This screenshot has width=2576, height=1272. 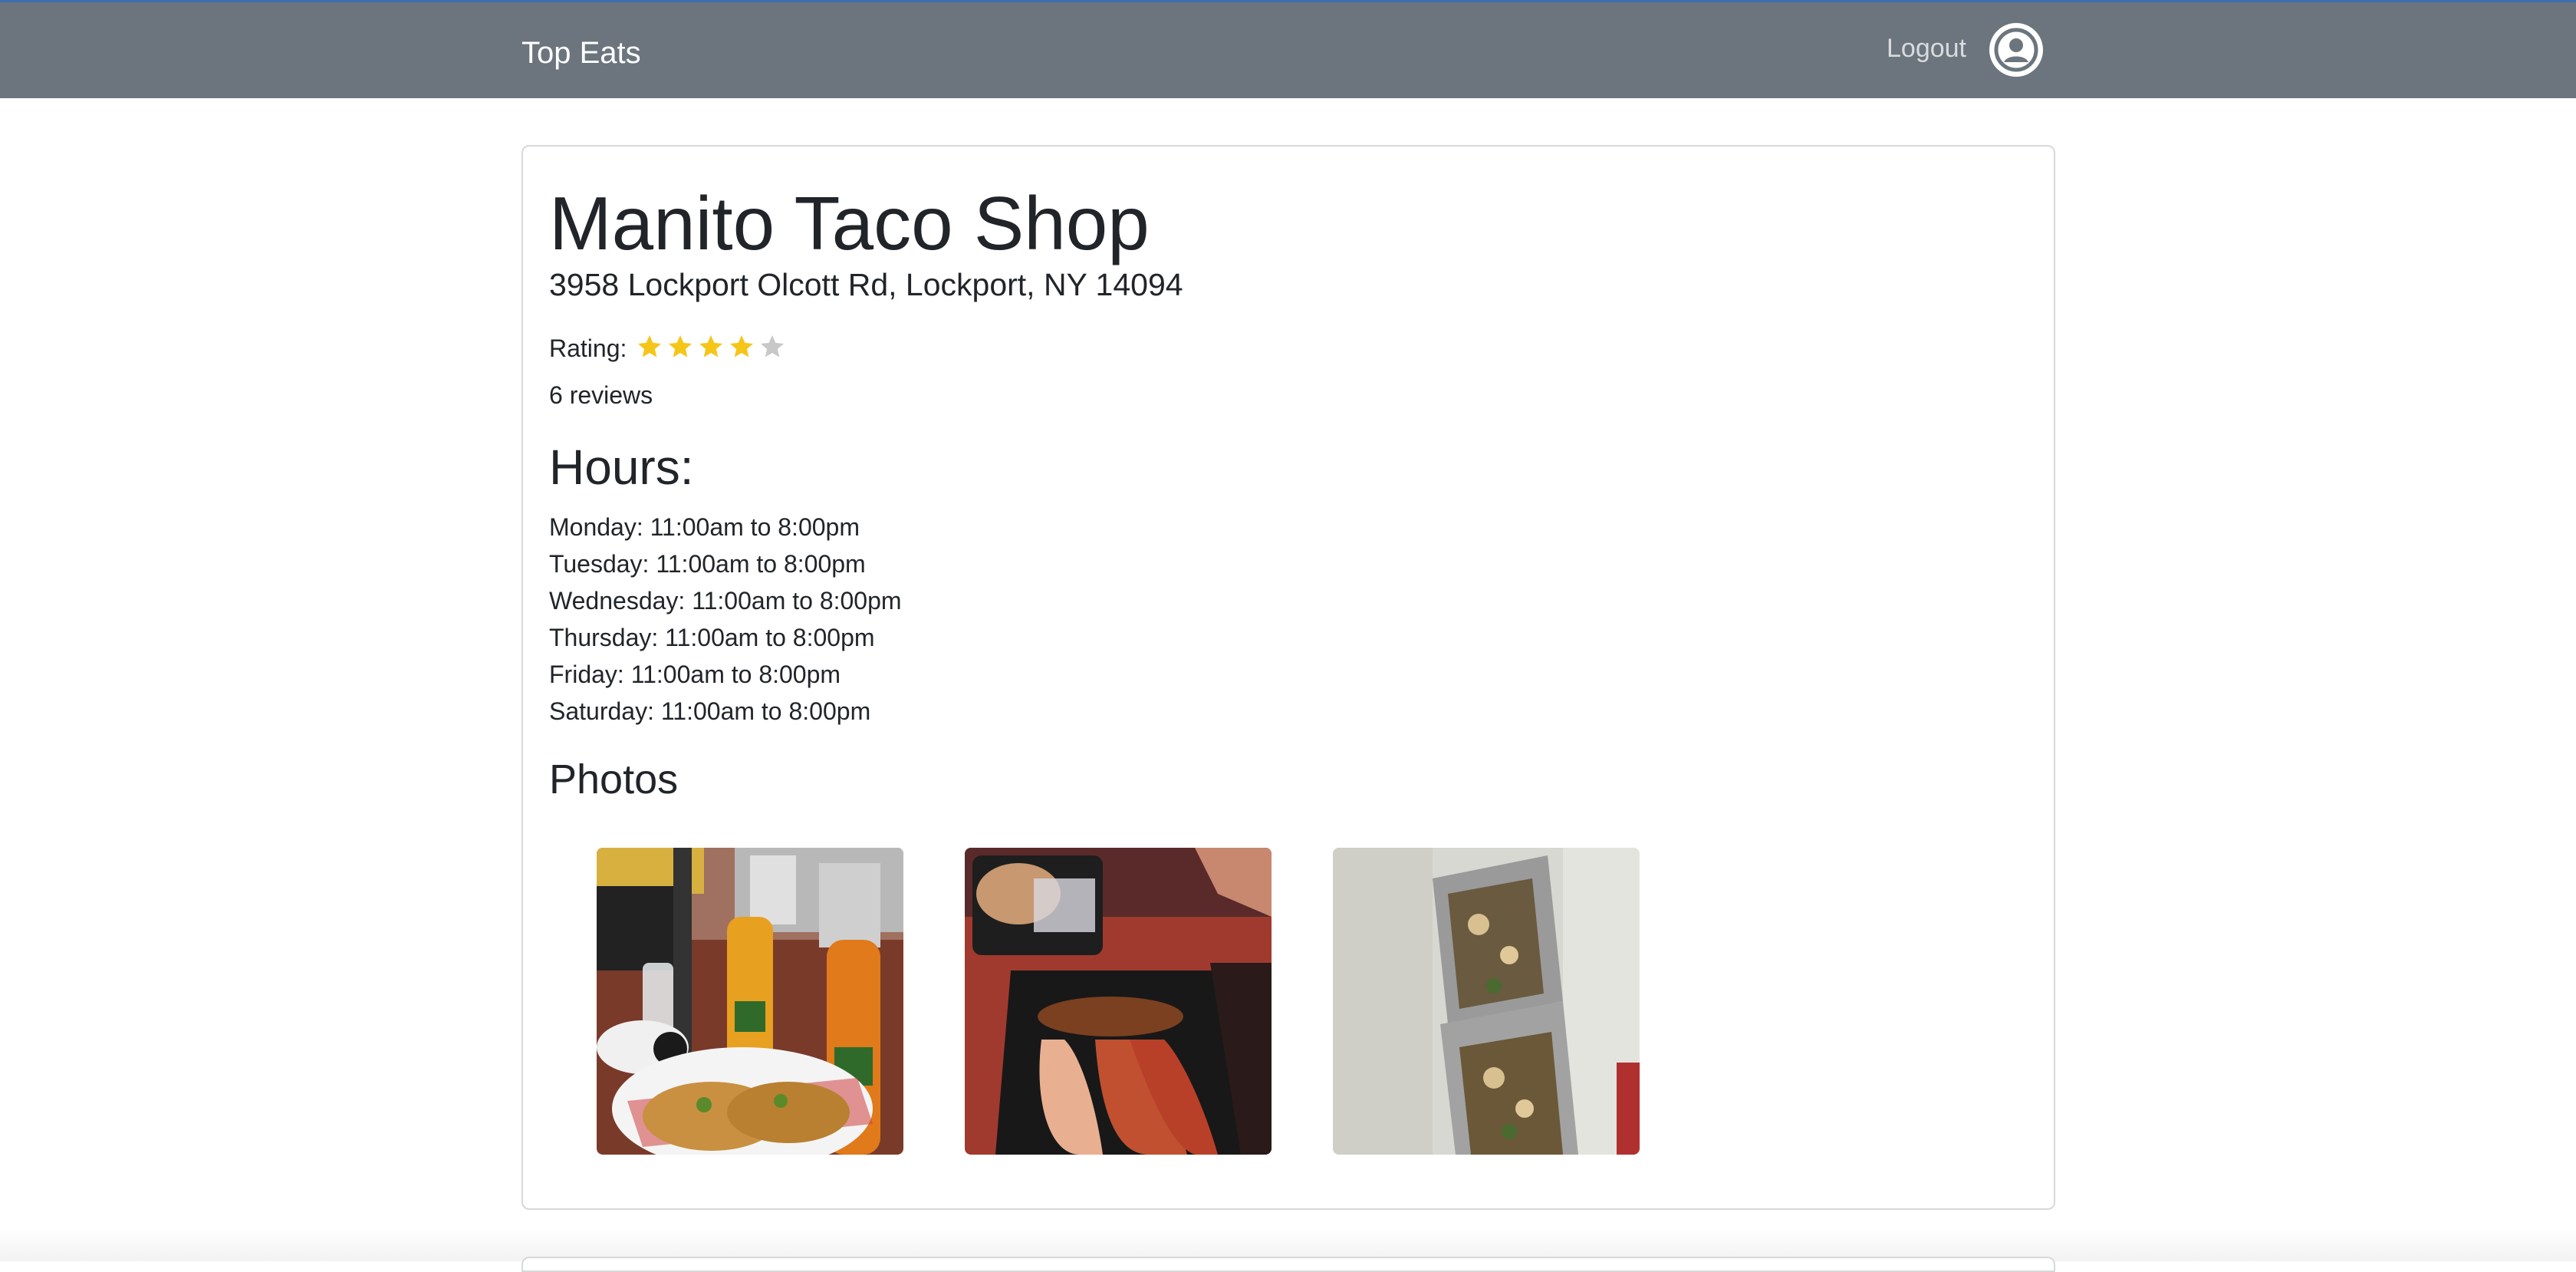 I want to click on logout-link: Logout, so click(x=1926, y=48).